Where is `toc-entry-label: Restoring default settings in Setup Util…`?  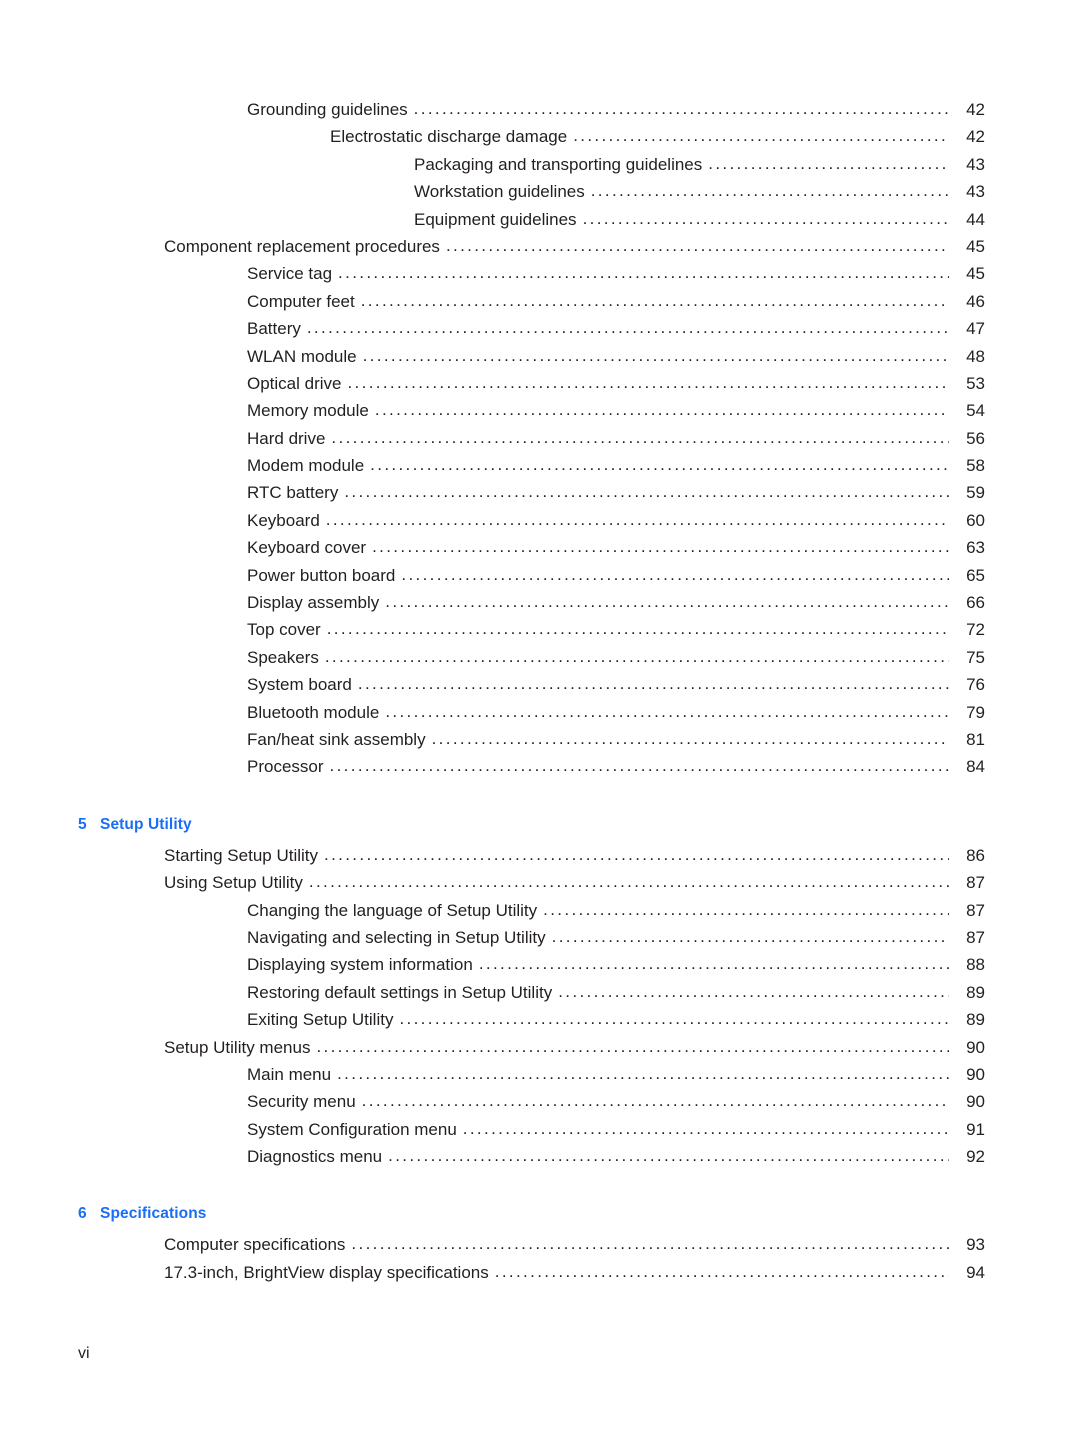 toc-entry-label: Restoring default settings in Setup Util… is located at coordinates (400, 992).